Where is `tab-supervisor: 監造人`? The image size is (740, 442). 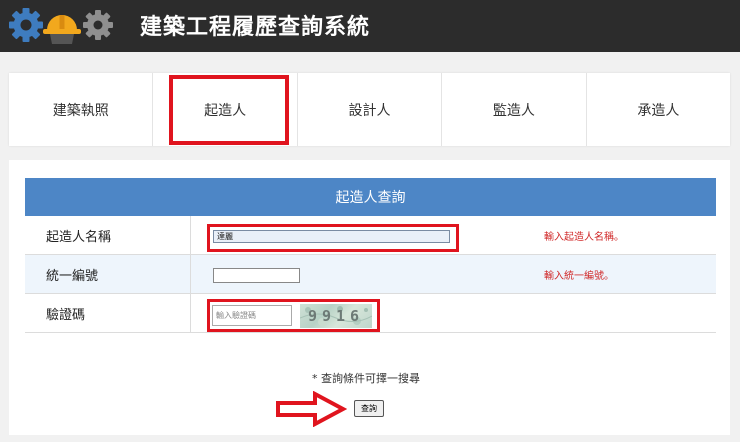 tab-supervisor: 監造人 is located at coordinates (514, 109).